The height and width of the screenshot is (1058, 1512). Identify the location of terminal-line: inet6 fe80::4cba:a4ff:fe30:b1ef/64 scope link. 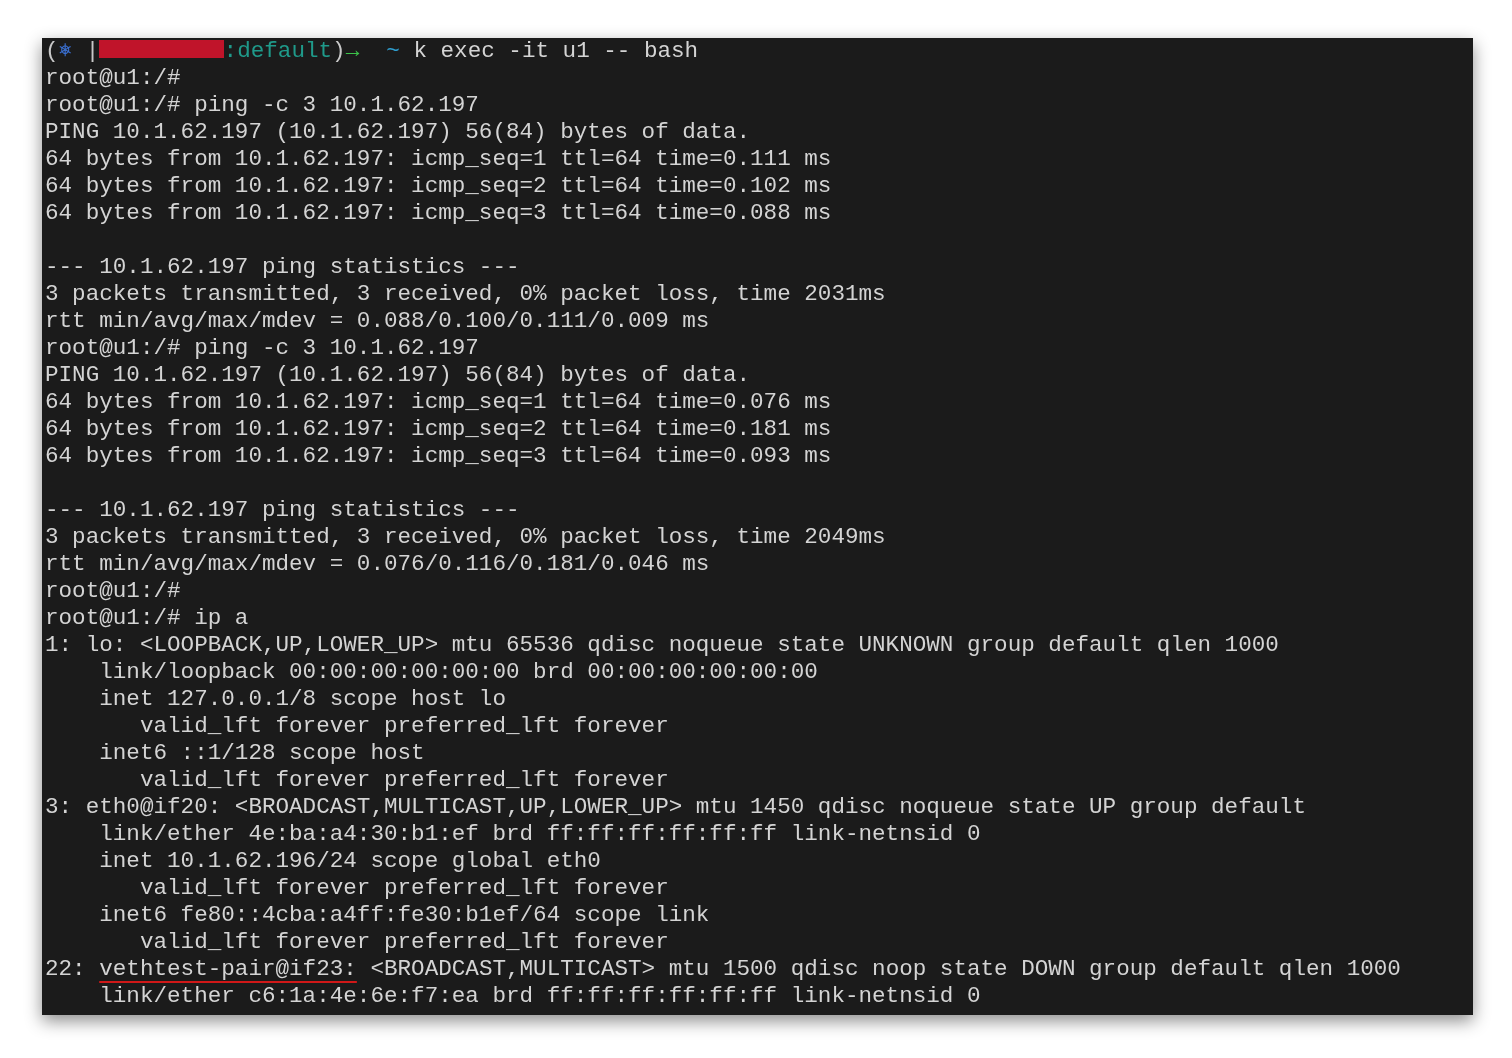
(404, 915).